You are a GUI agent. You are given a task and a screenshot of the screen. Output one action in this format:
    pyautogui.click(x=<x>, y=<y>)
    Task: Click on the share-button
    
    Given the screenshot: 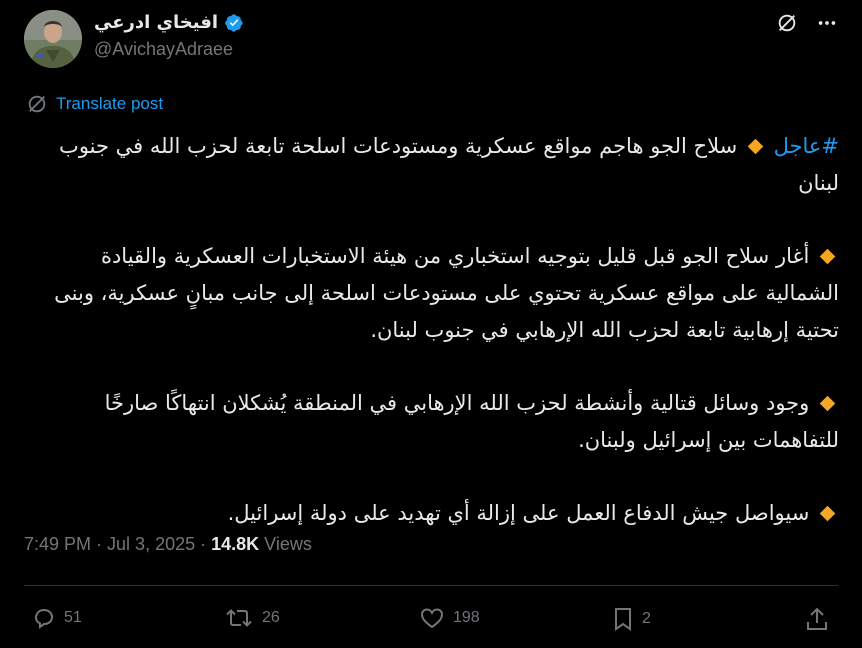 What is the action you would take?
    pyautogui.click(x=817, y=619)
    